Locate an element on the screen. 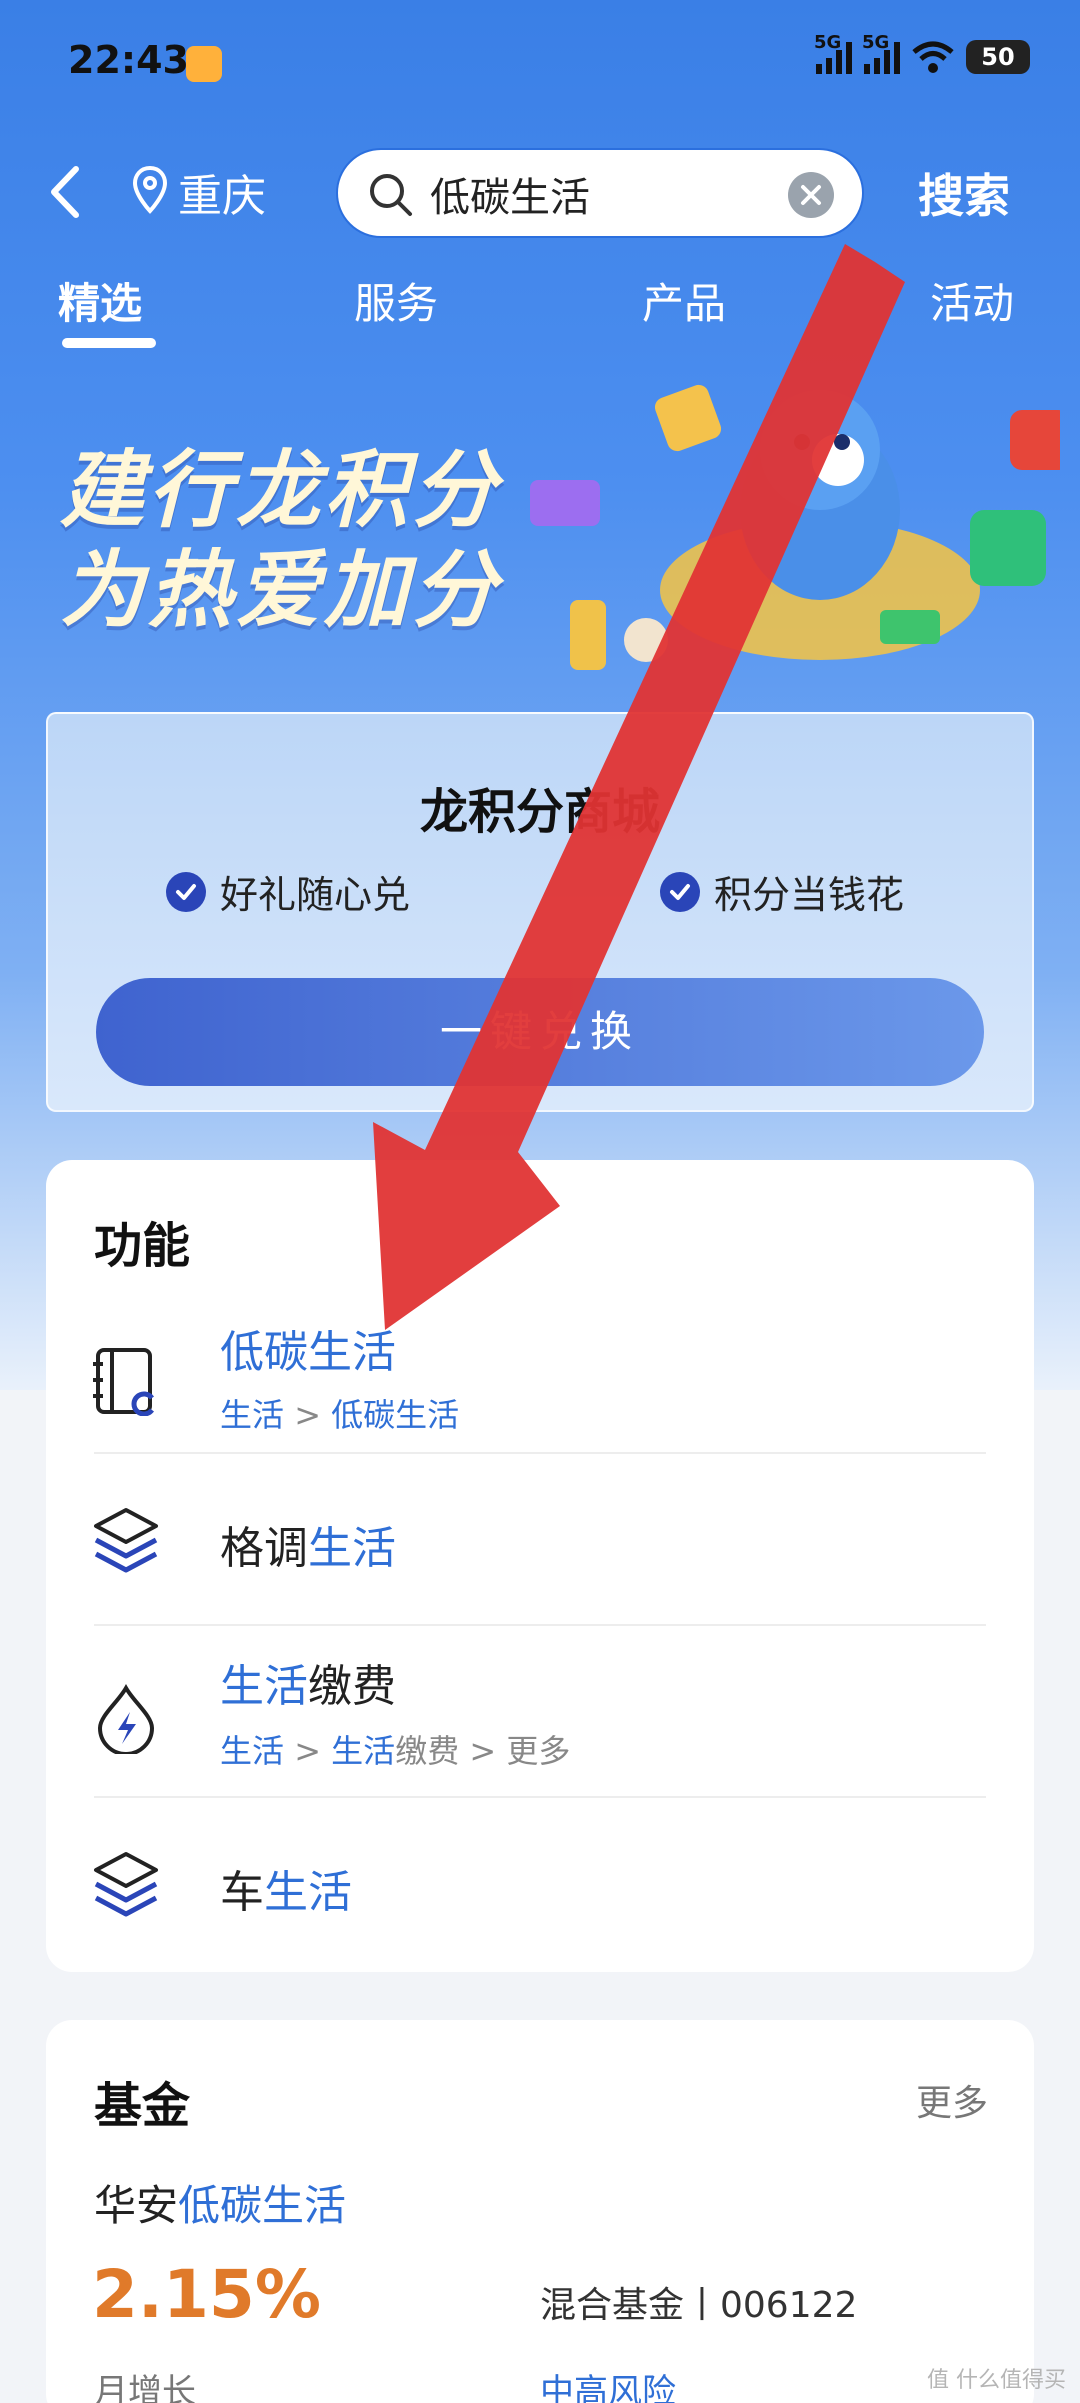  fund-name: 华安低碳生活 is located at coordinates (220, 2202).